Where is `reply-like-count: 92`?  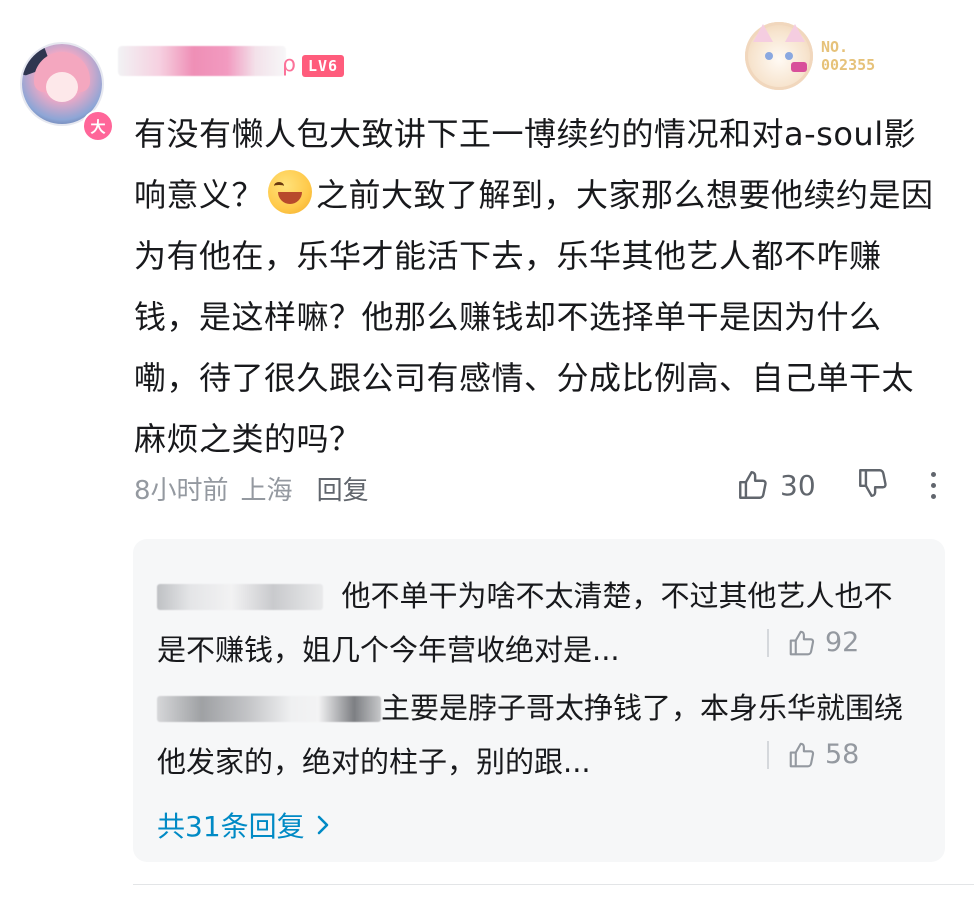 reply-like-count: 92 is located at coordinates (842, 642).